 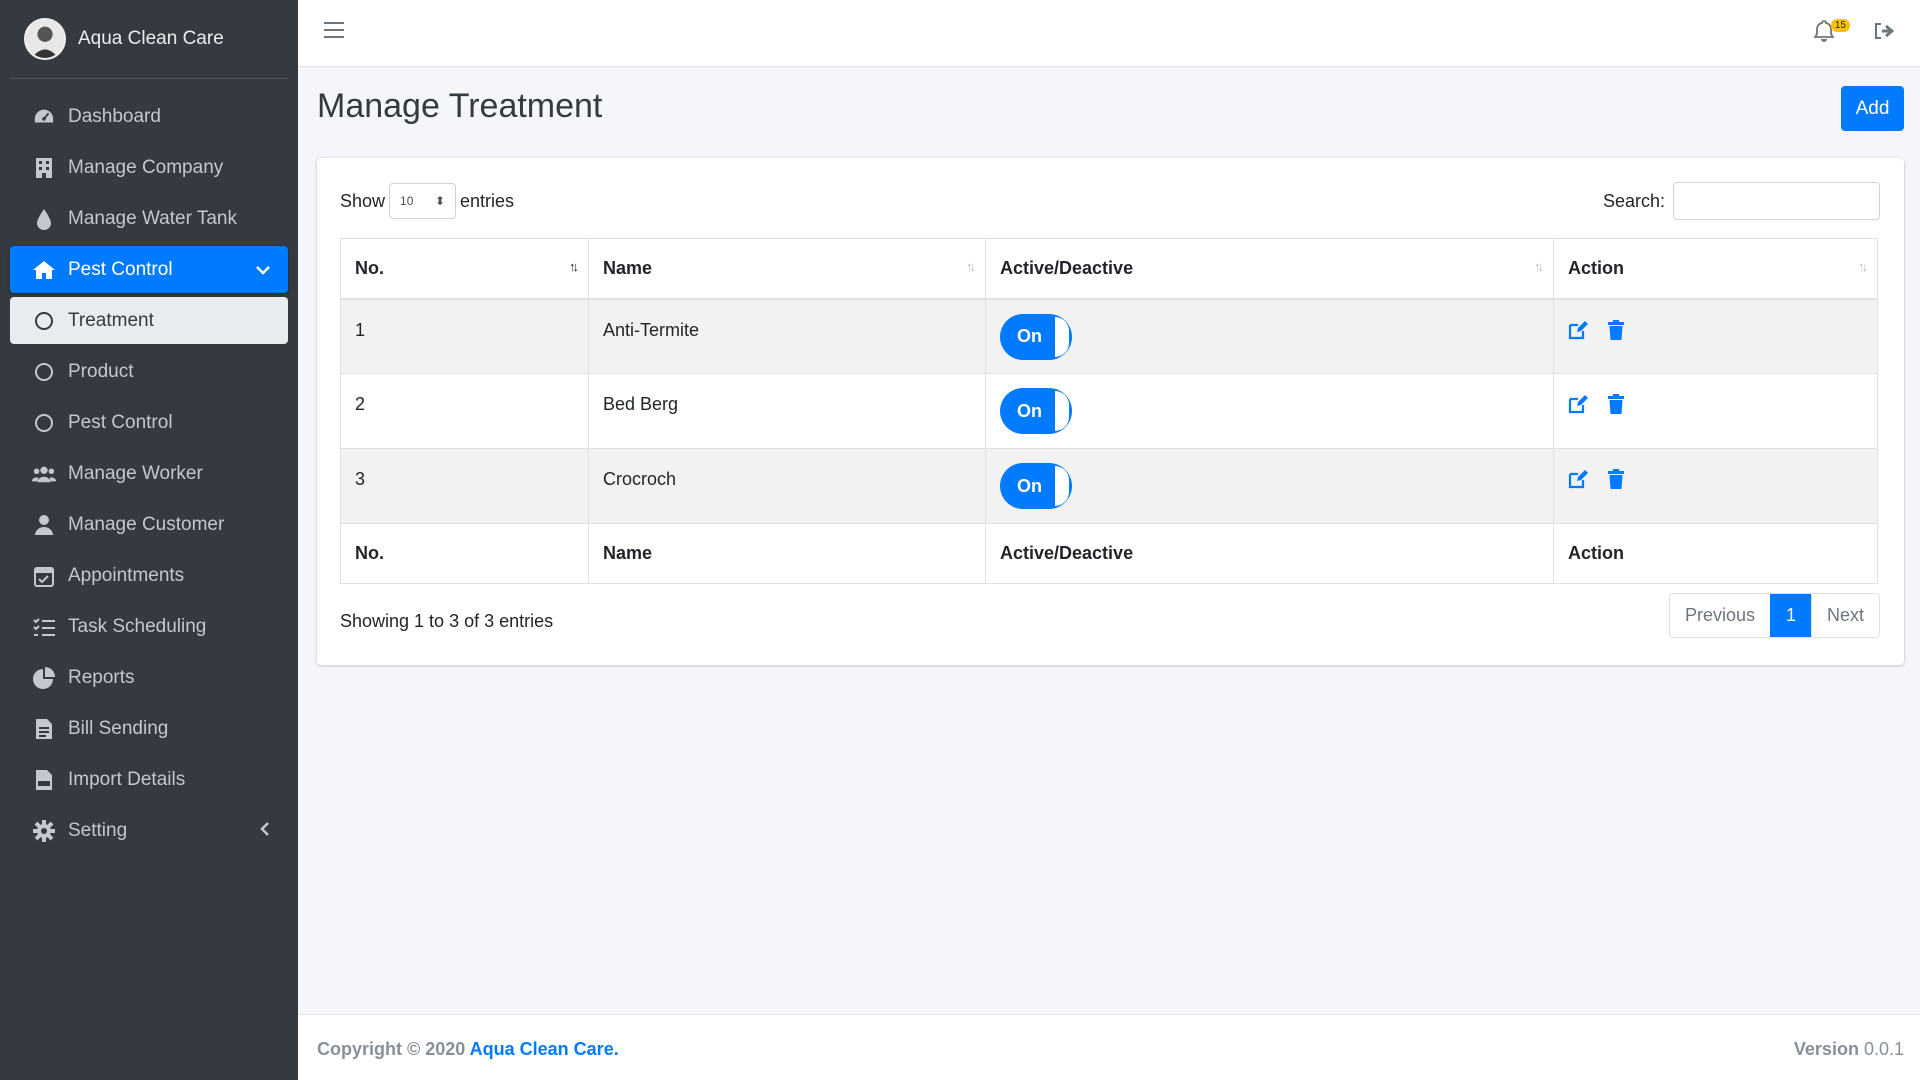 What do you see at coordinates (152, 218) in the screenshot?
I see `sidebar-item-label: Manage Water Tank` at bounding box center [152, 218].